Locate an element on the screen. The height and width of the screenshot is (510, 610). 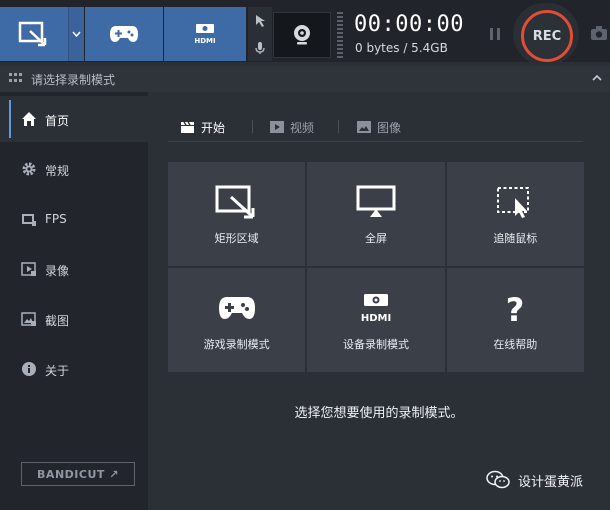
fullscreen-tile: 全屏 is located at coordinates (376, 214).